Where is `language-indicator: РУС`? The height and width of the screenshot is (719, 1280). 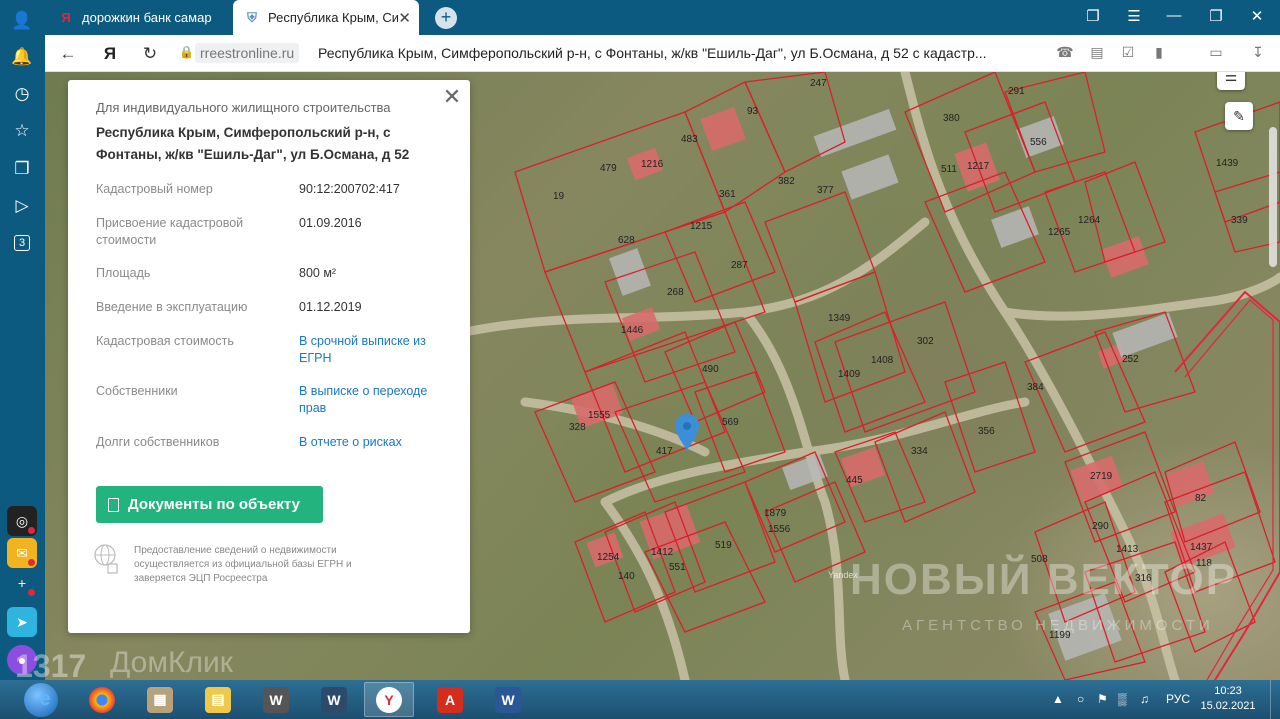 language-indicator: РУС is located at coordinates (1178, 699).